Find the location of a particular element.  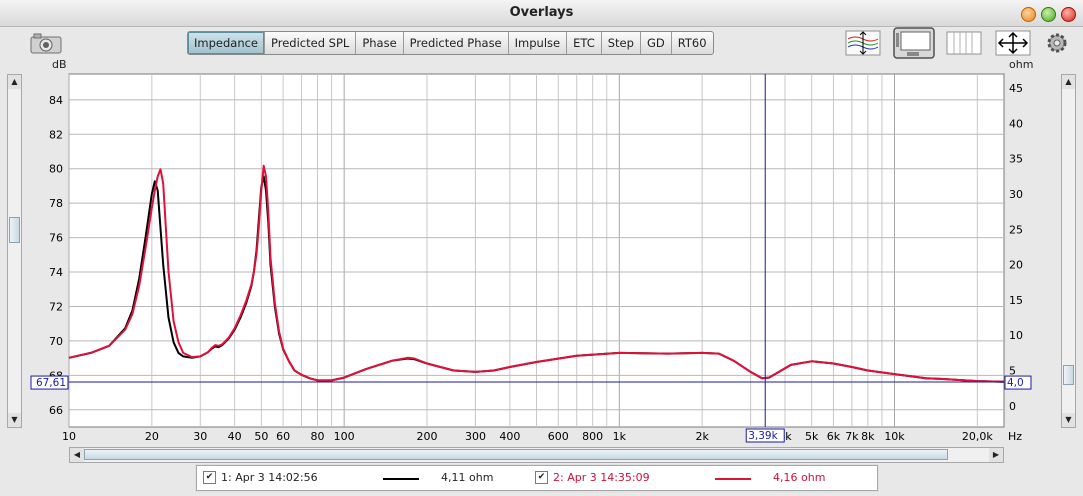

legend-2-value-wrap: 4,16 ohm is located at coordinates (799, 477).